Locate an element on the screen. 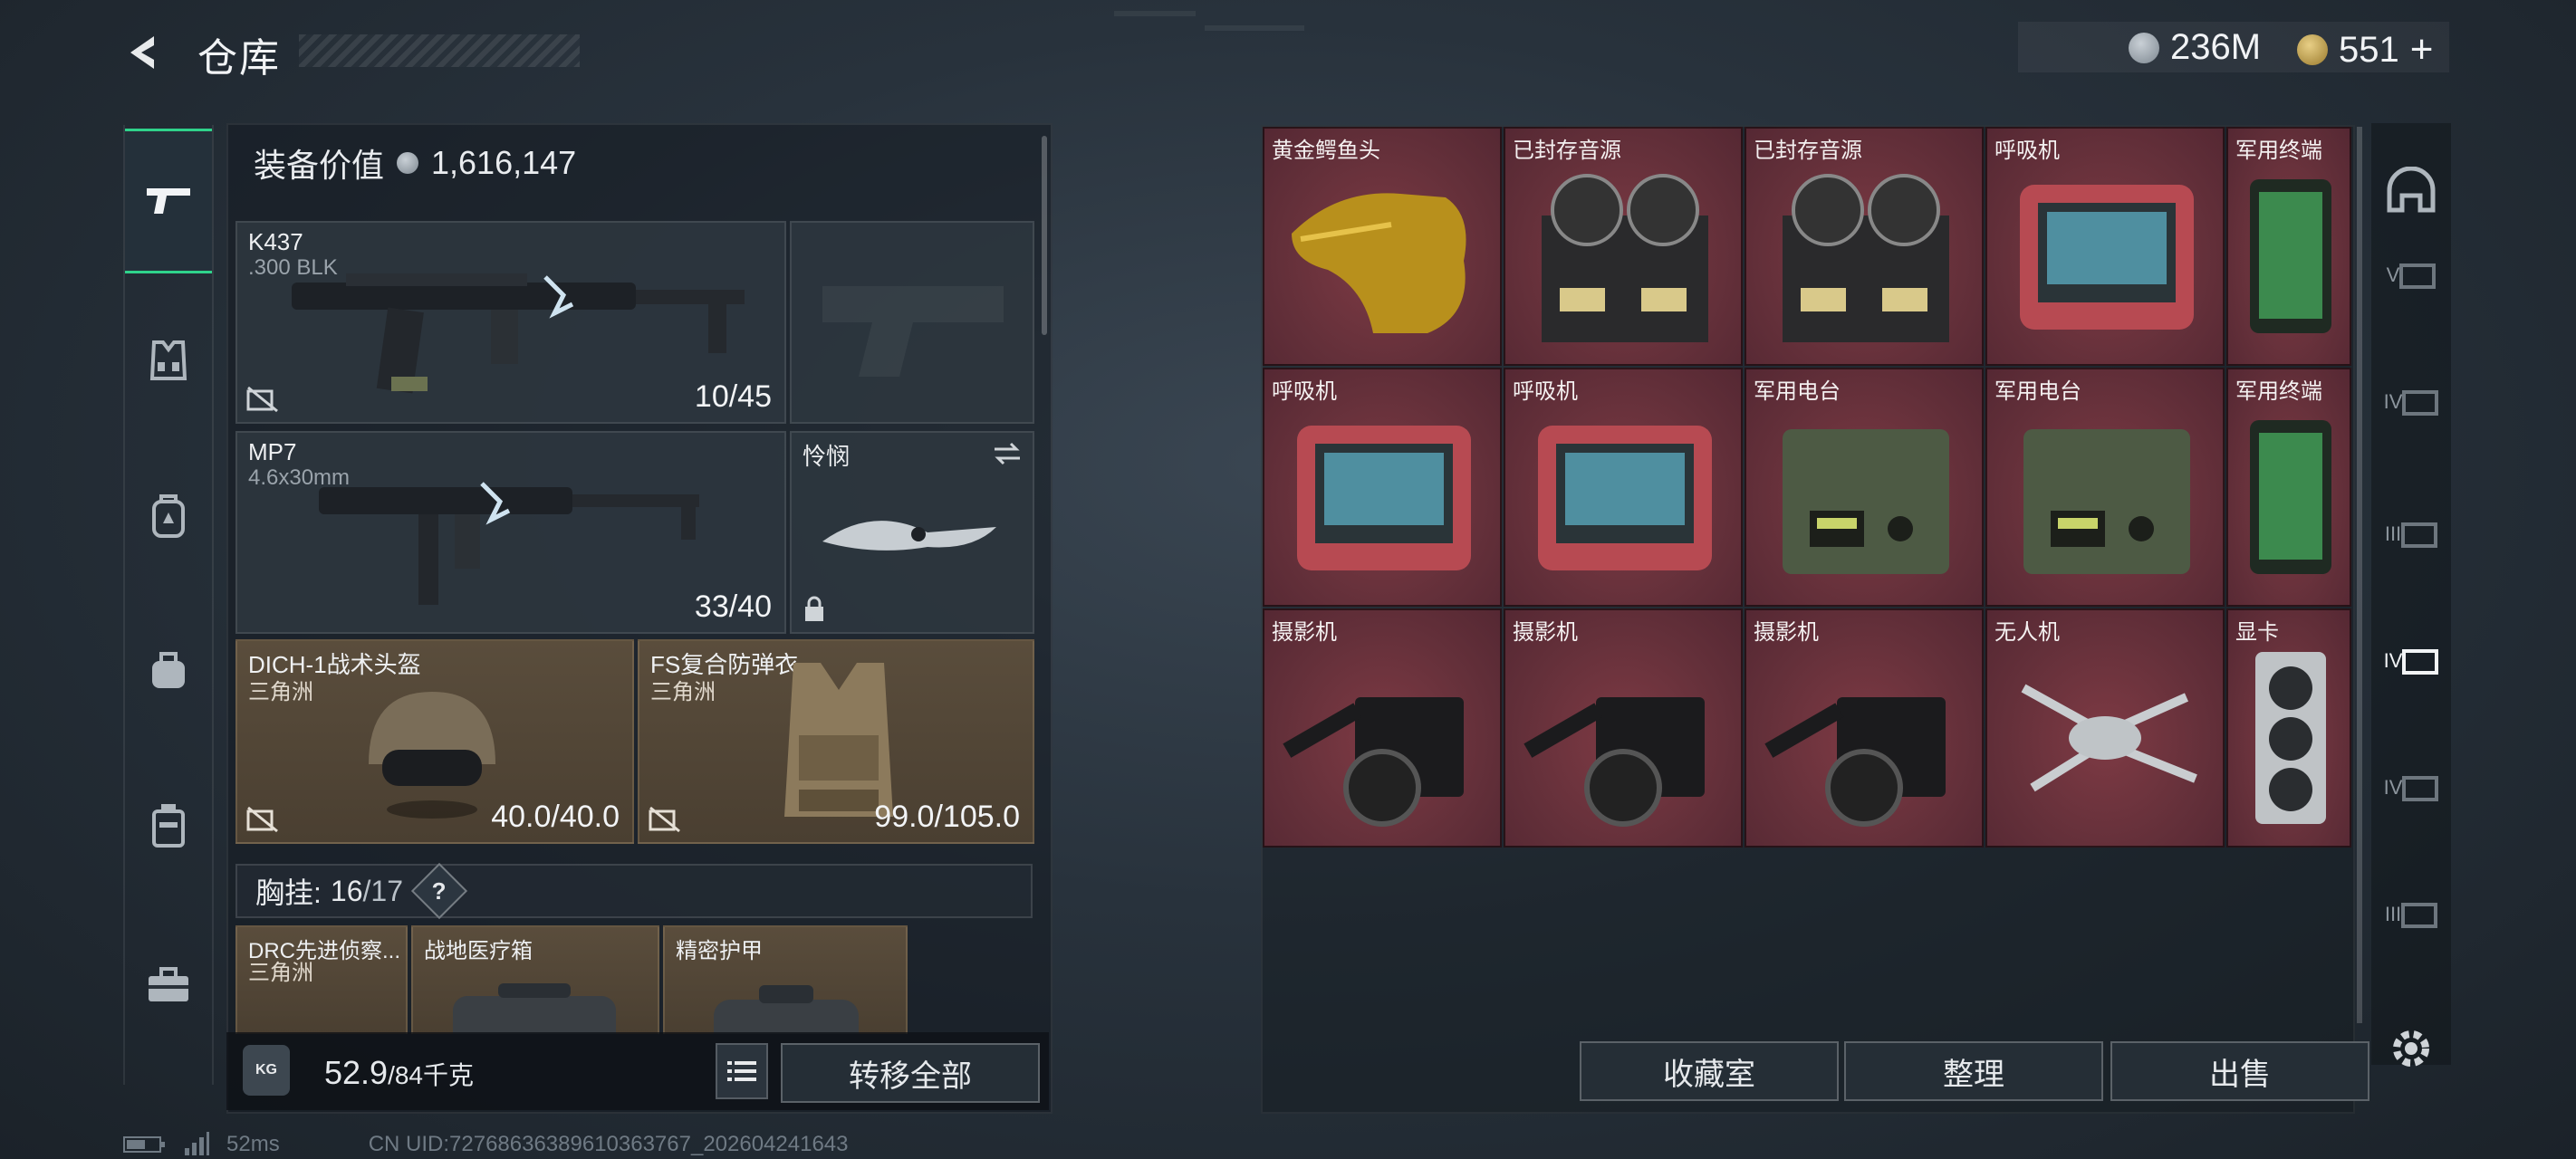 The height and width of the screenshot is (1159, 2576). rail-tab-page-4: III is located at coordinates (2411, 534).